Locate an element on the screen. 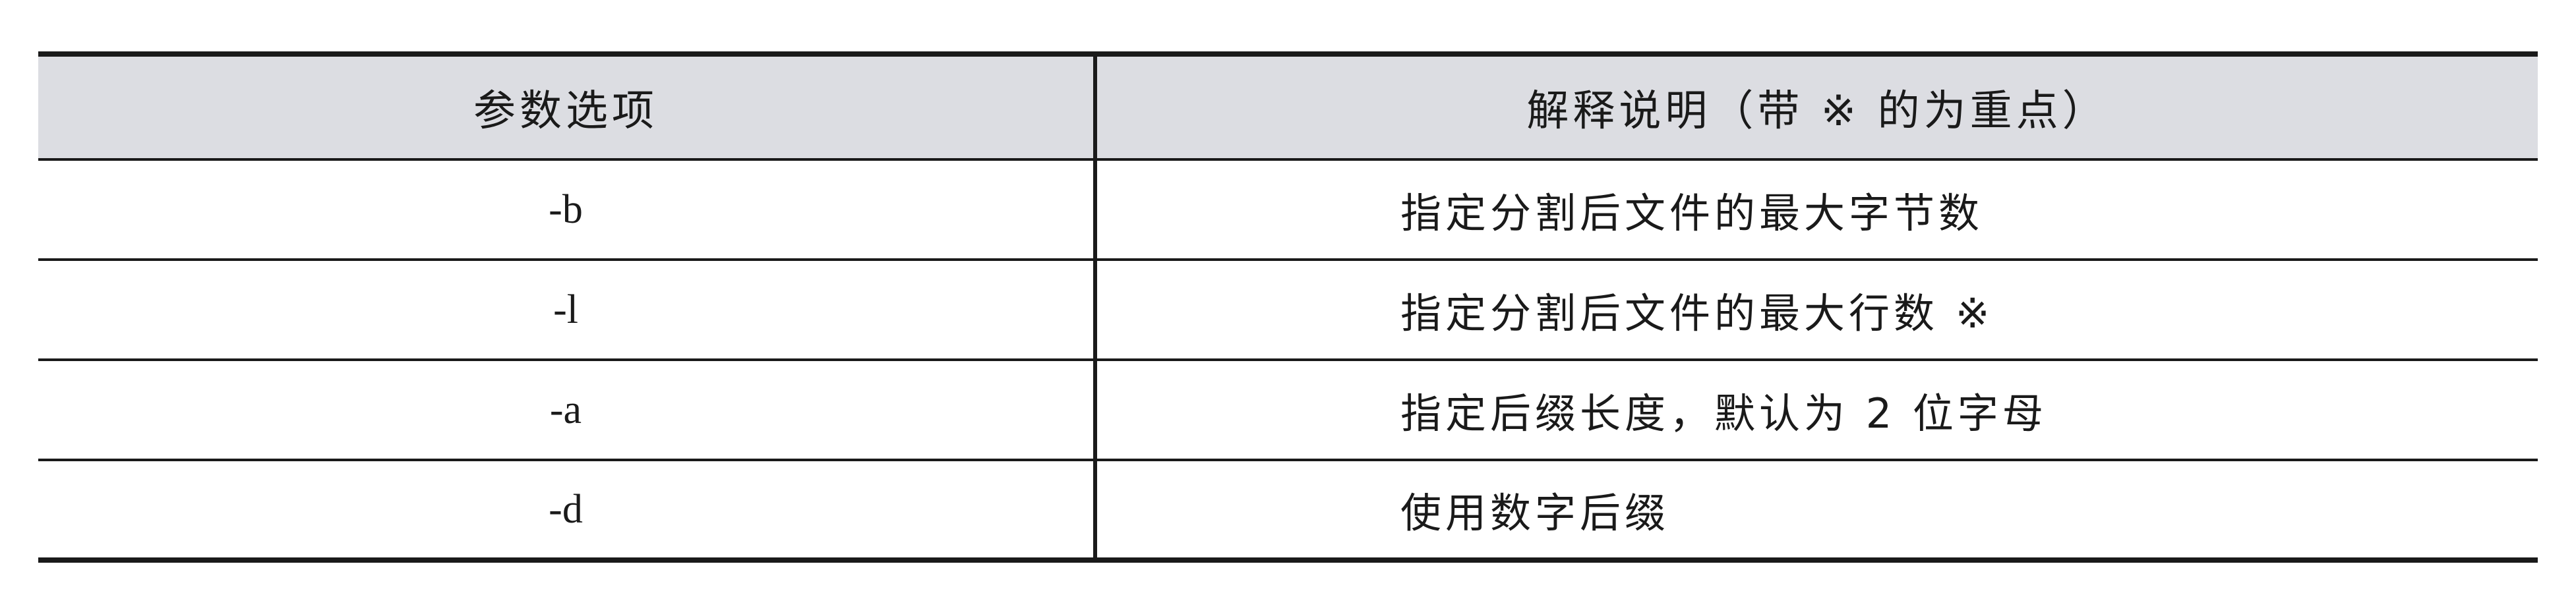 The width and height of the screenshot is (2576, 595). description-cell: 指定后缀长度，默认为 2 位字母 is located at coordinates (1723, 413).